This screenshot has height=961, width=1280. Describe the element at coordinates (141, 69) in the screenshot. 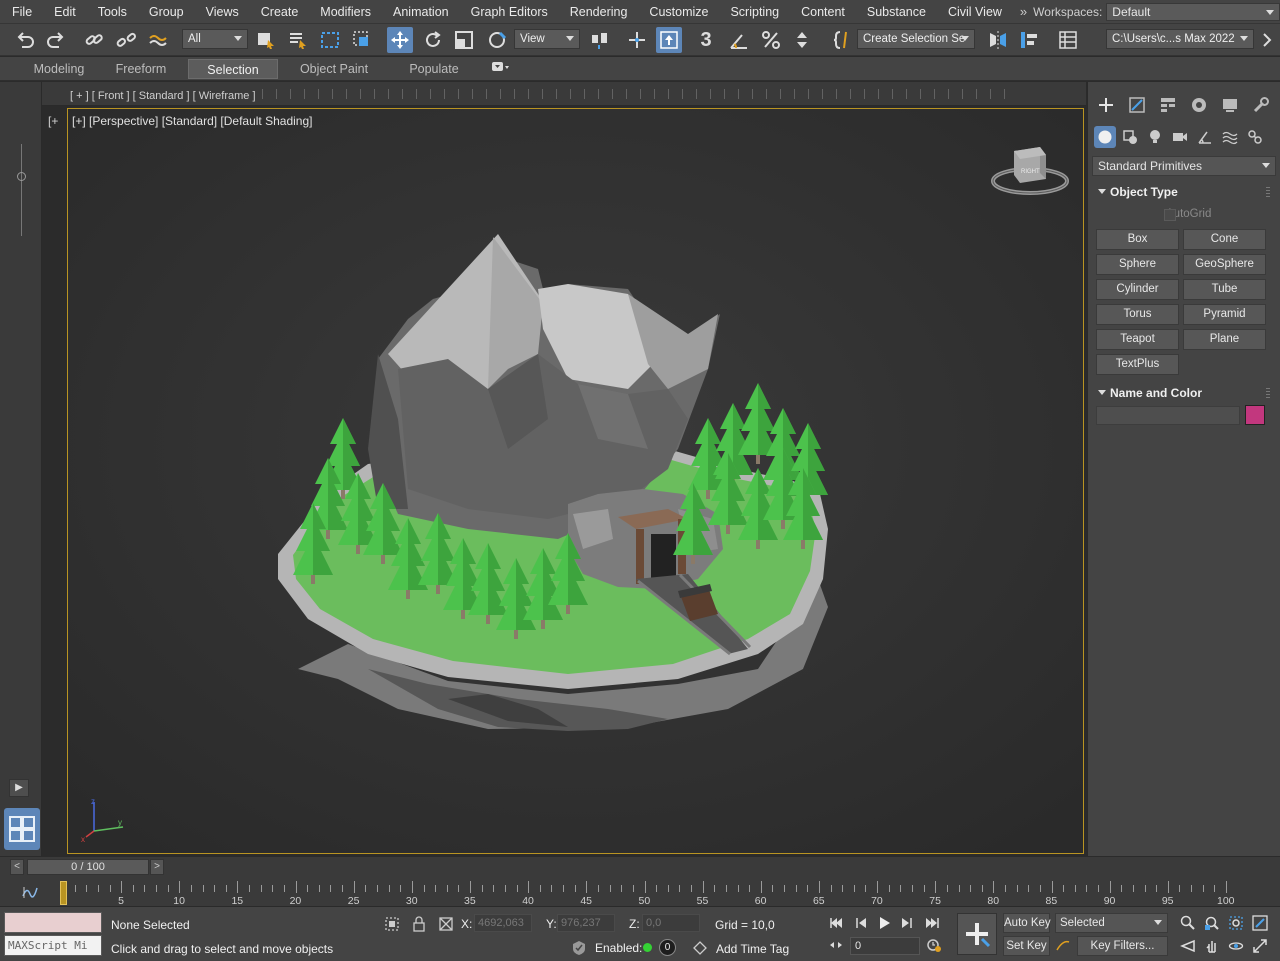

I see `tab-freeform: Freeform` at that location.